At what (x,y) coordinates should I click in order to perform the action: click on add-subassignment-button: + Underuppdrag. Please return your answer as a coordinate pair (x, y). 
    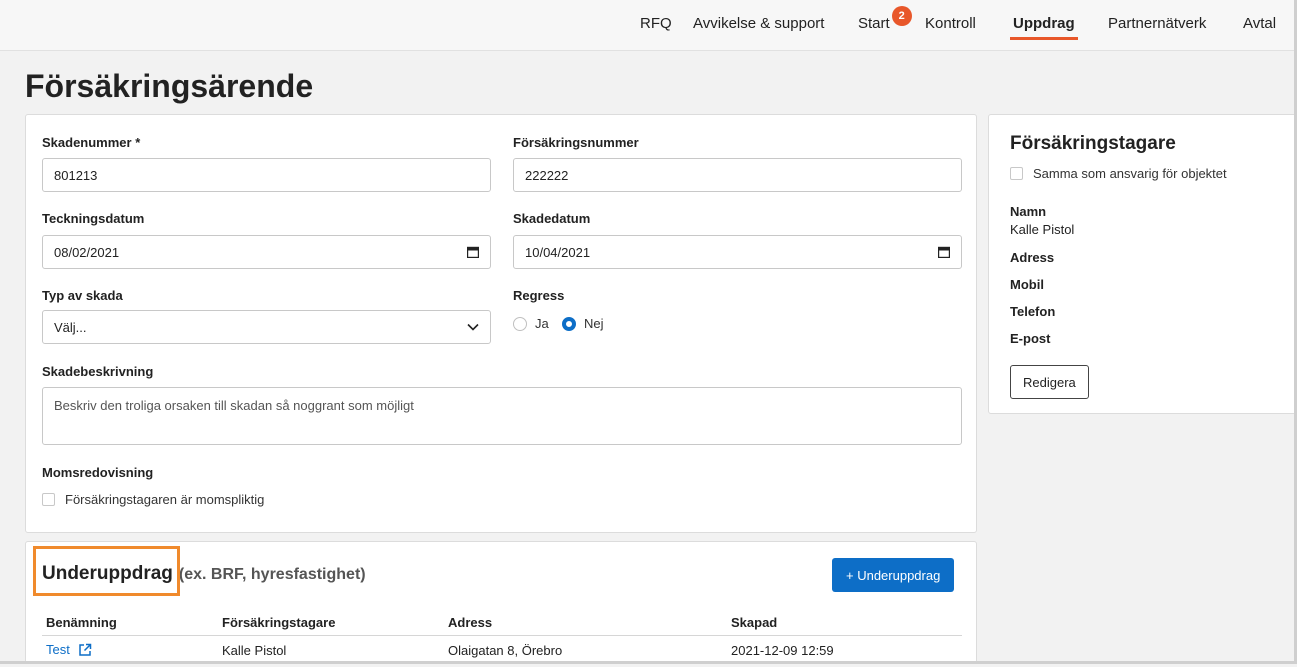
    Looking at the image, I should click on (893, 575).